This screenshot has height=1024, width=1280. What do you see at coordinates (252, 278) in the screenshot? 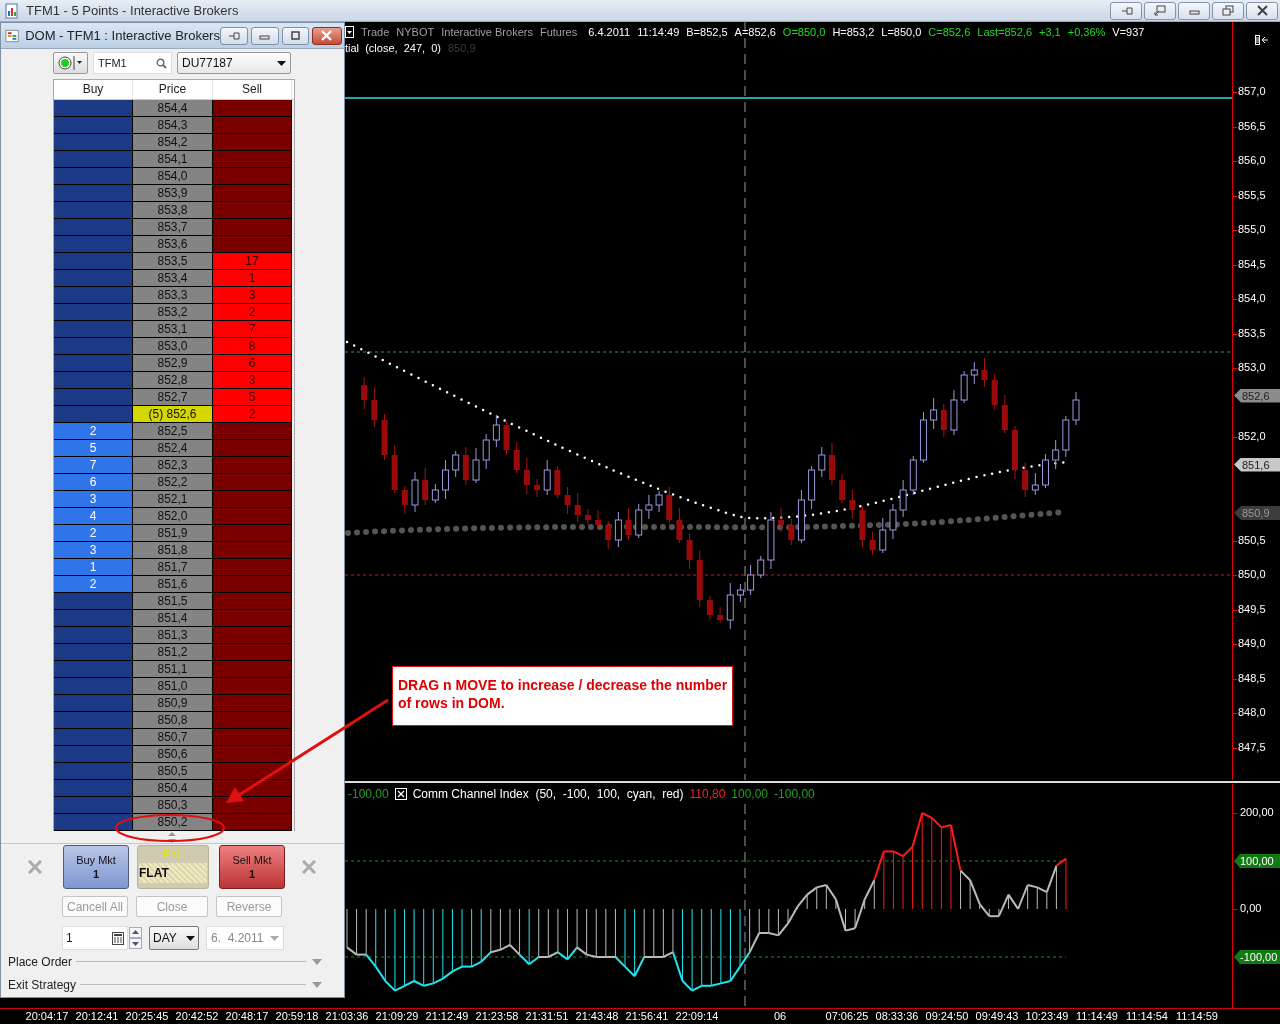
I see `ask-size-cell: 1` at bounding box center [252, 278].